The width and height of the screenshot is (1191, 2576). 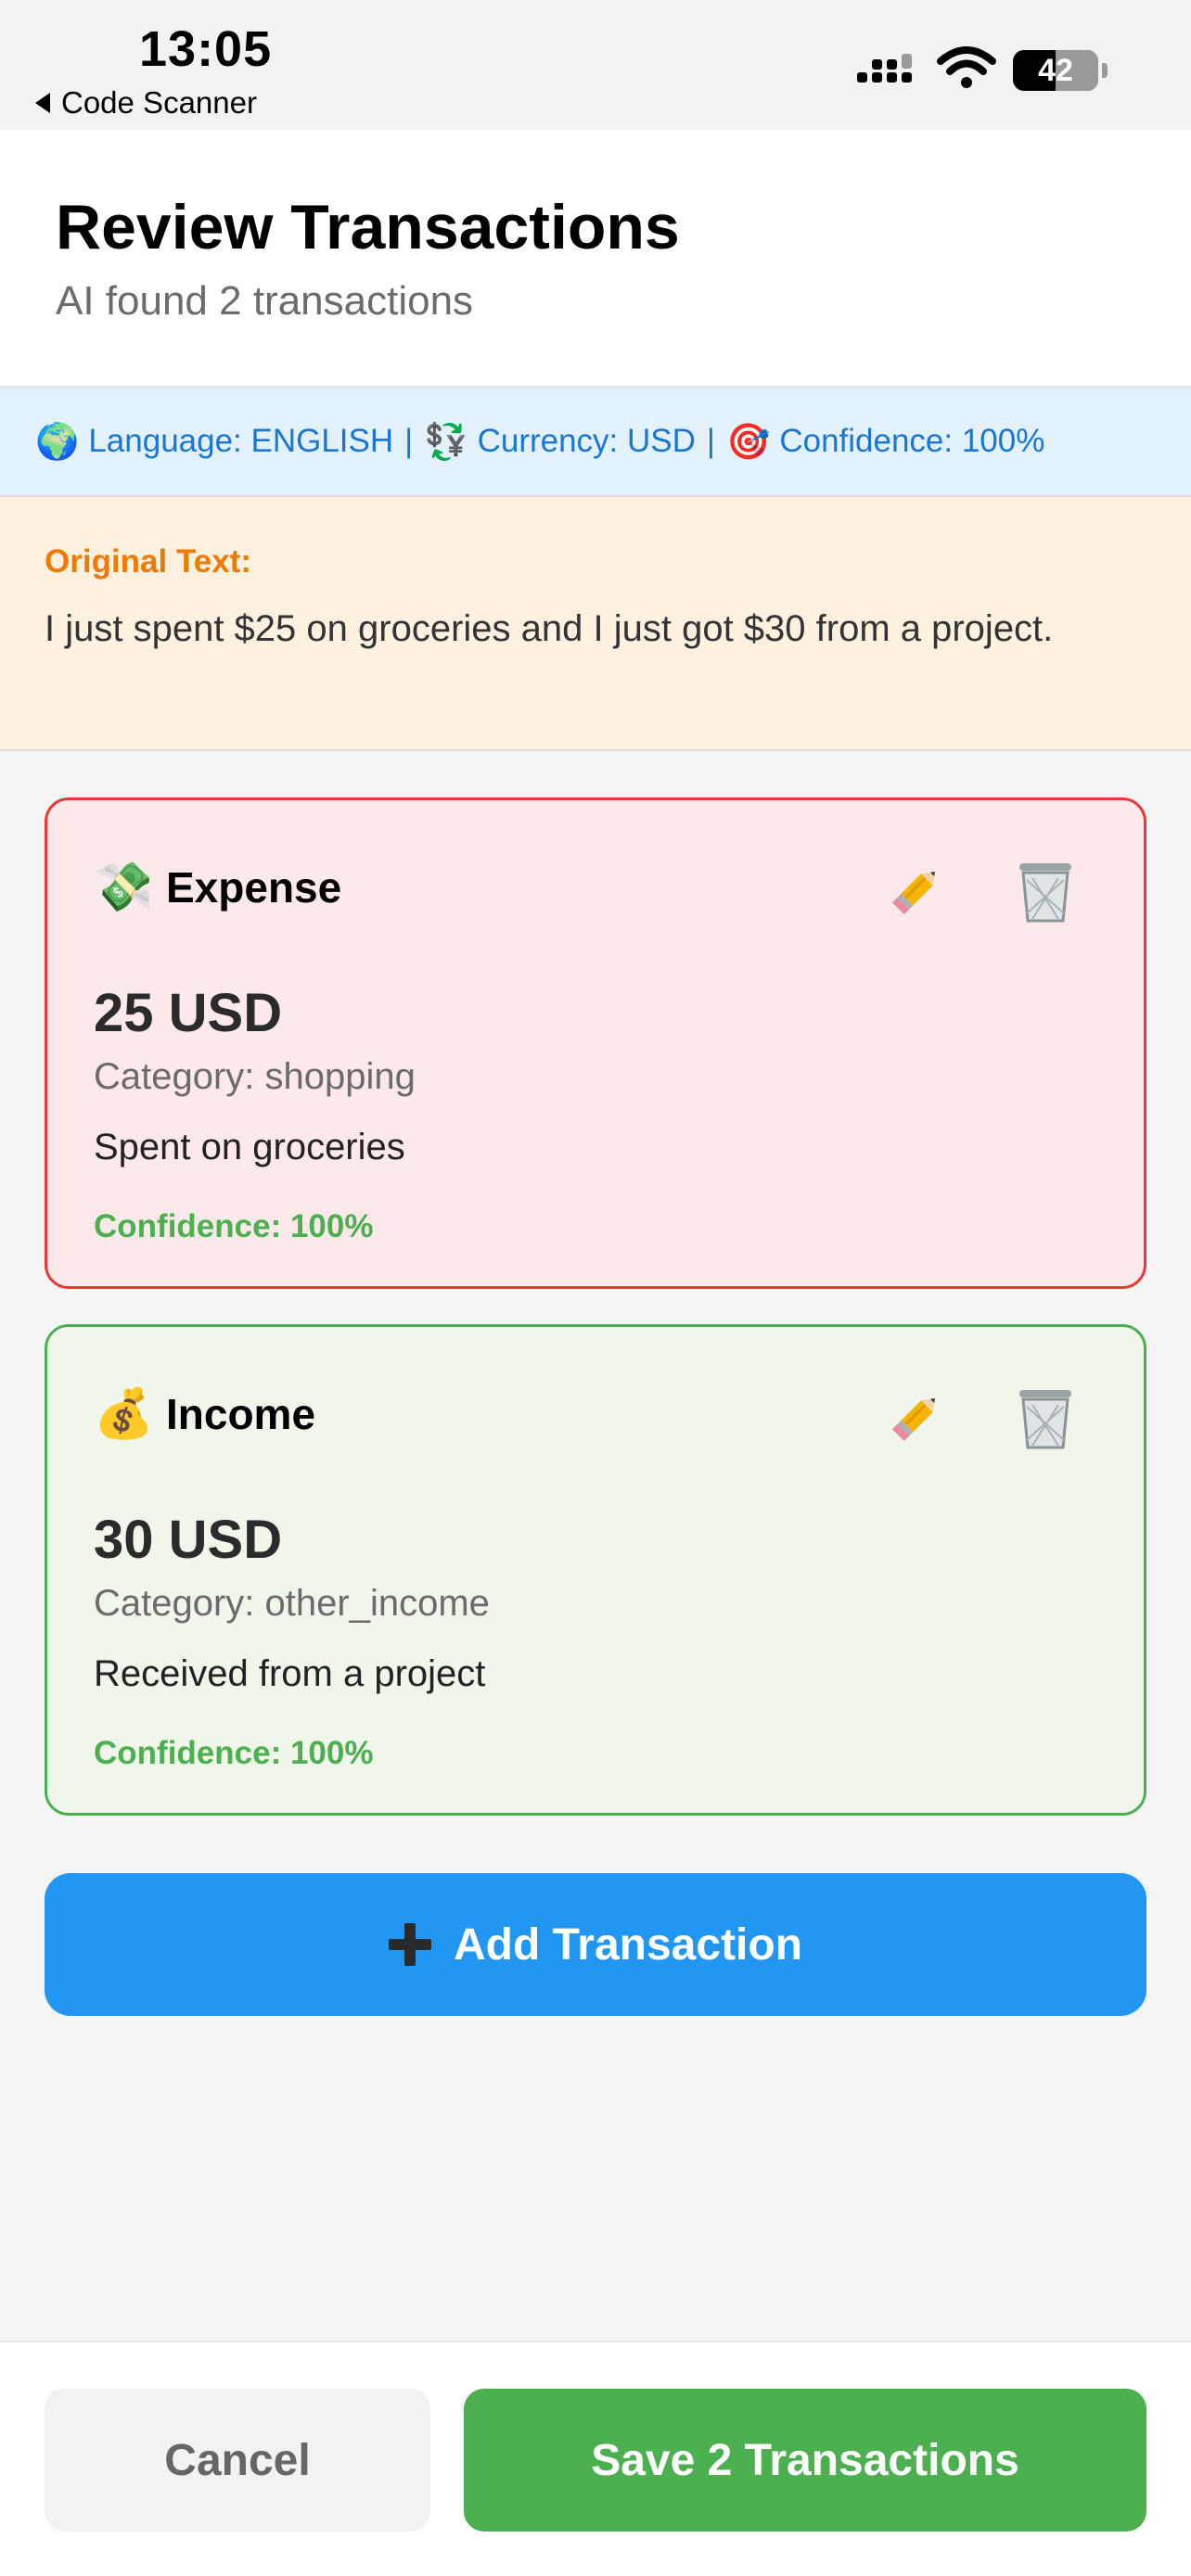 I want to click on page-title: Review Transactions, so click(x=368, y=227).